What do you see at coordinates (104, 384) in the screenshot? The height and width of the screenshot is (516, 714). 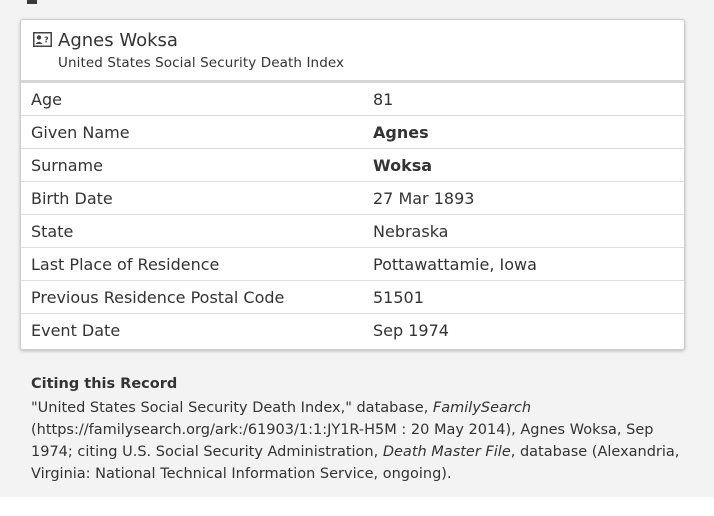 I see `citation-title: Citing this Record` at bounding box center [104, 384].